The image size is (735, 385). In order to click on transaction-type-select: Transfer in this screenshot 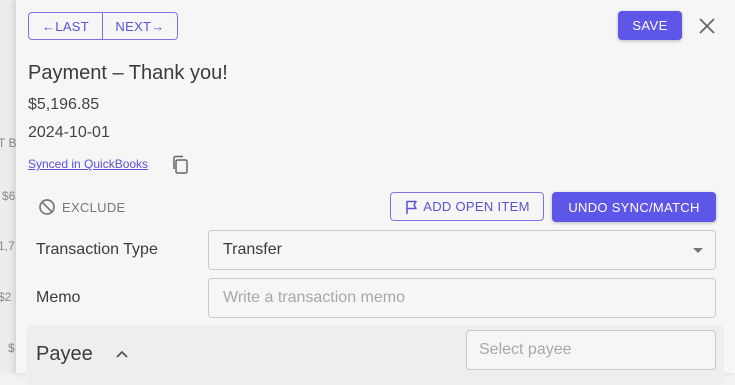, I will do `click(462, 250)`.